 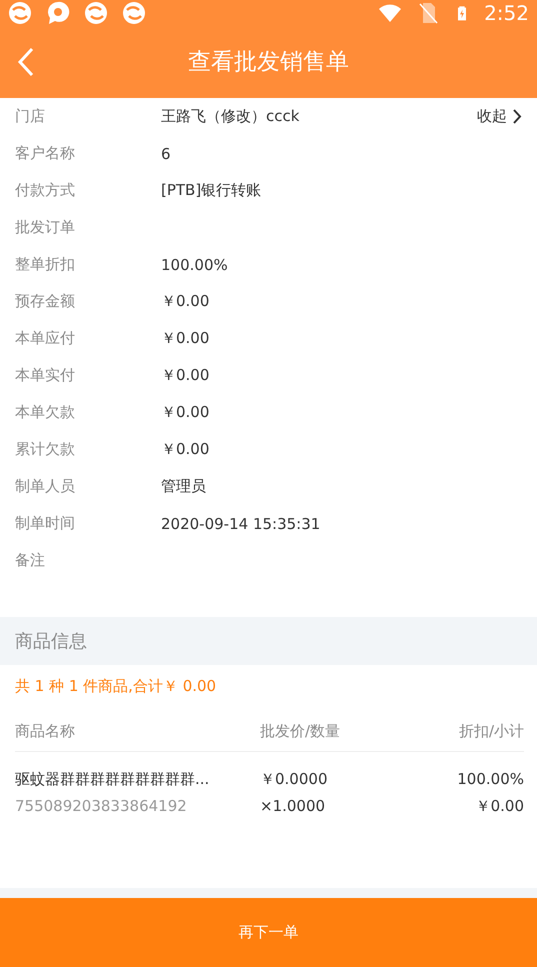 What do you see at coordinates (116, 686) in the screenshot?
I see `goods-summary: 共 1 种 1 件商品,合计￥ 0.00` at bounding box center [116, 686].